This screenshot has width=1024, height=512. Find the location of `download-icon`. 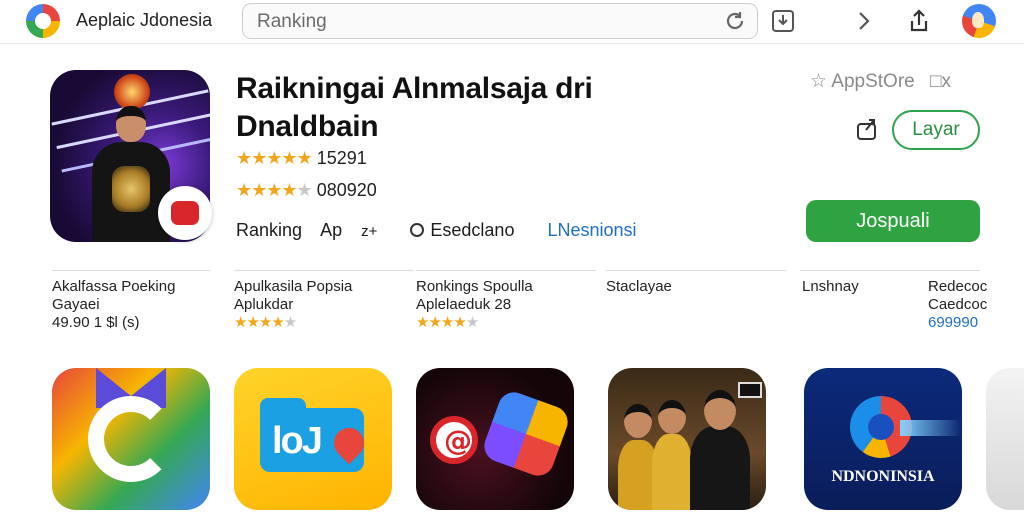

download-icon is located at coordinates (783, 21).